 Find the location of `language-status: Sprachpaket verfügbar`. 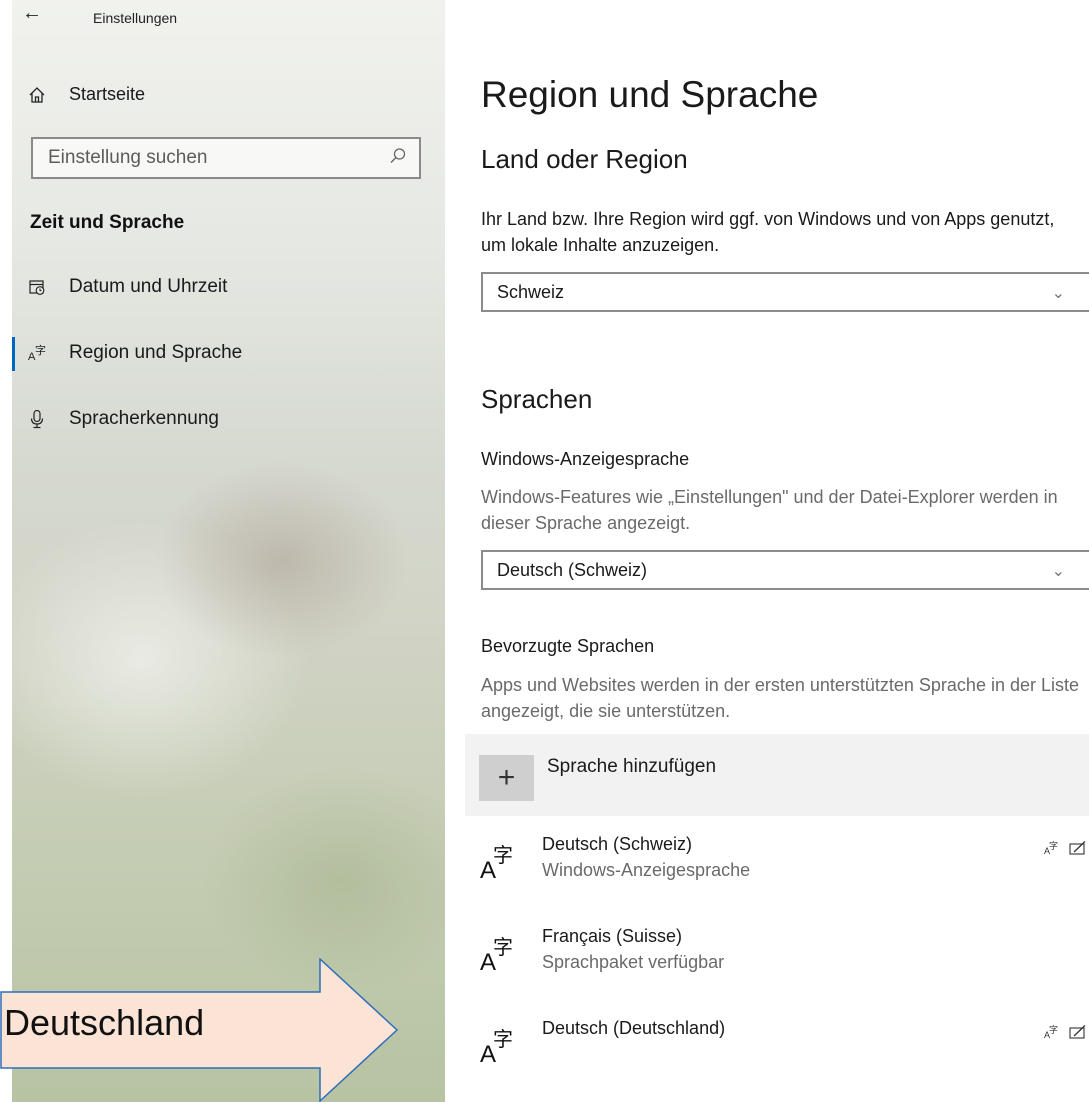

language-status: Sprachpaket verfügbar is located at coordinates (633, 962).